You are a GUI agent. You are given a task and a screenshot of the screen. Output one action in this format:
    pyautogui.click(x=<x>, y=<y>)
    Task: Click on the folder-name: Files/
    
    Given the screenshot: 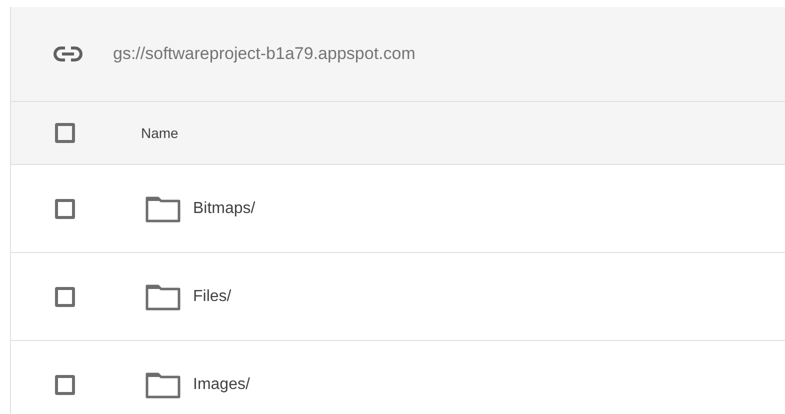 What is the action you would take?
    pyautogui.click(x=212, y=297)
    